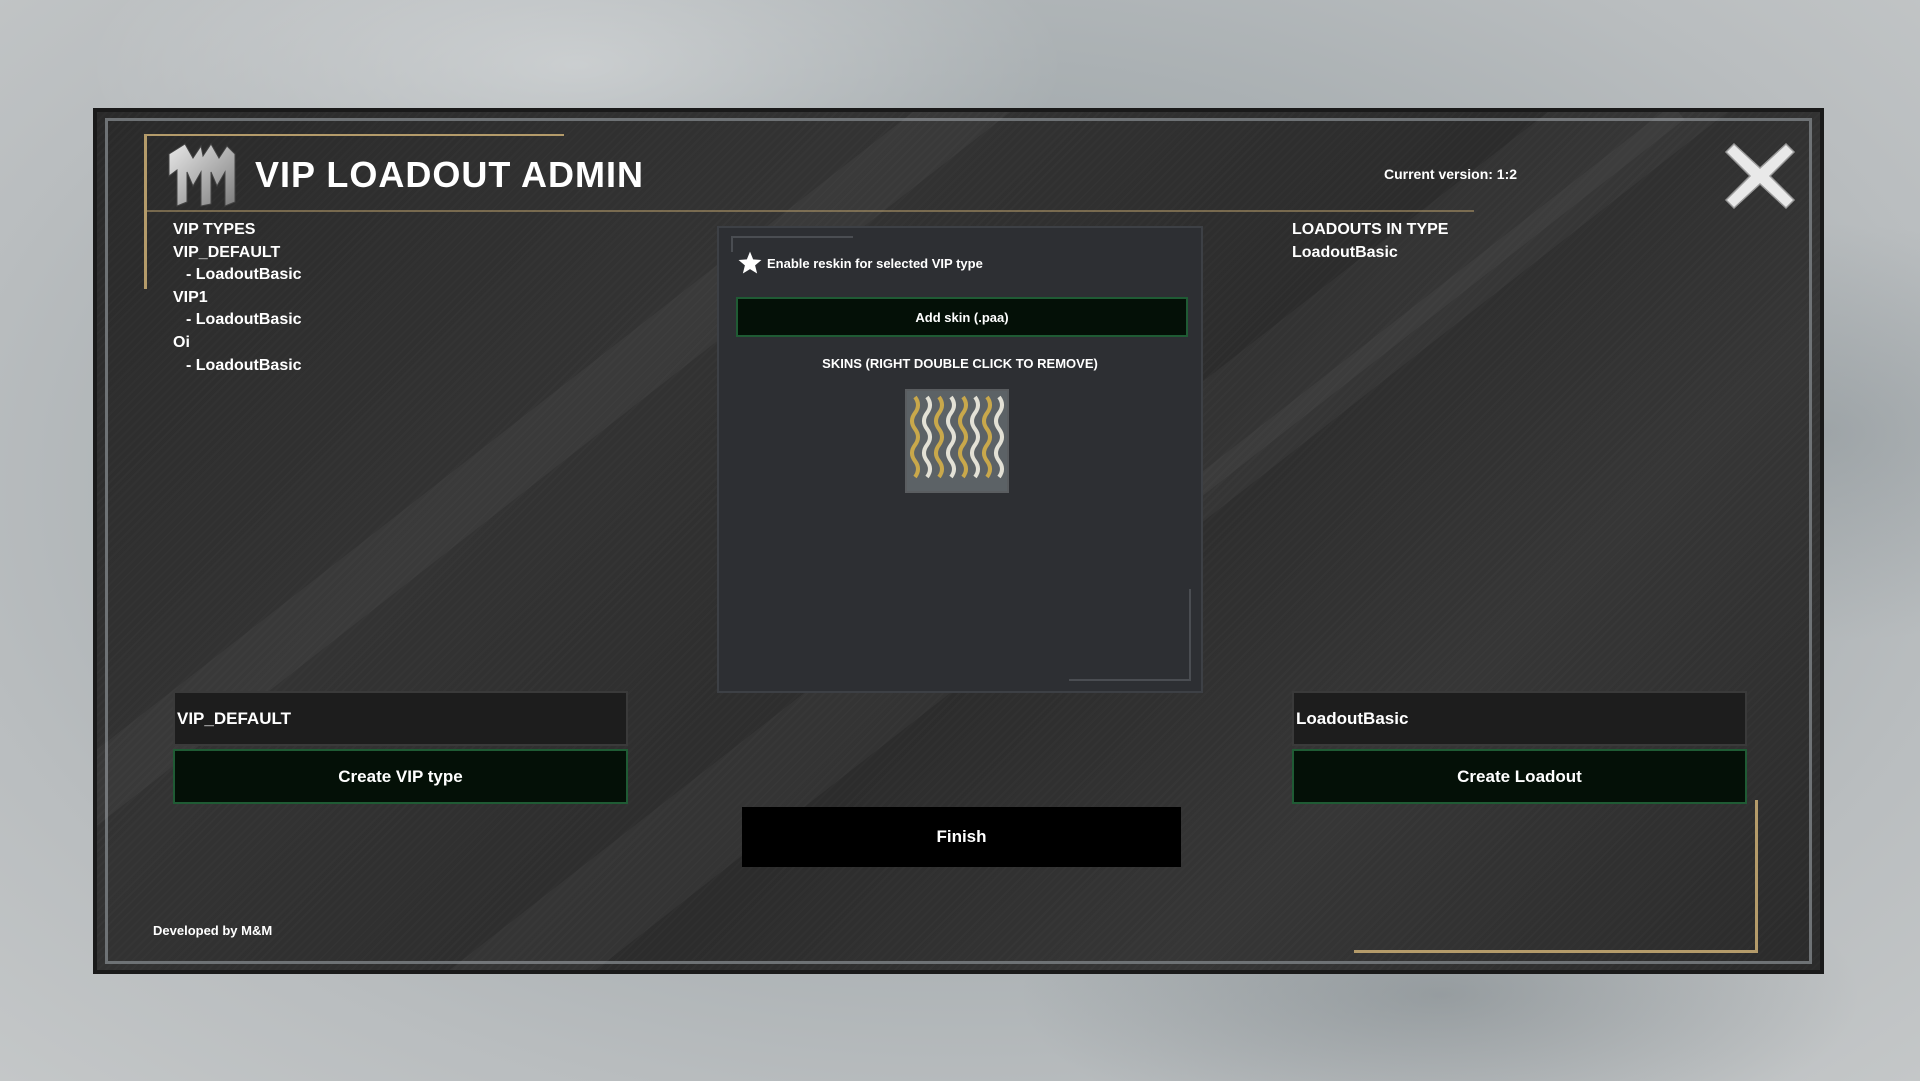 The width and height of the screenshot is (1920, 1081). I want to click on header: VIP LOADOUT ADMIN, so click(405, 175).